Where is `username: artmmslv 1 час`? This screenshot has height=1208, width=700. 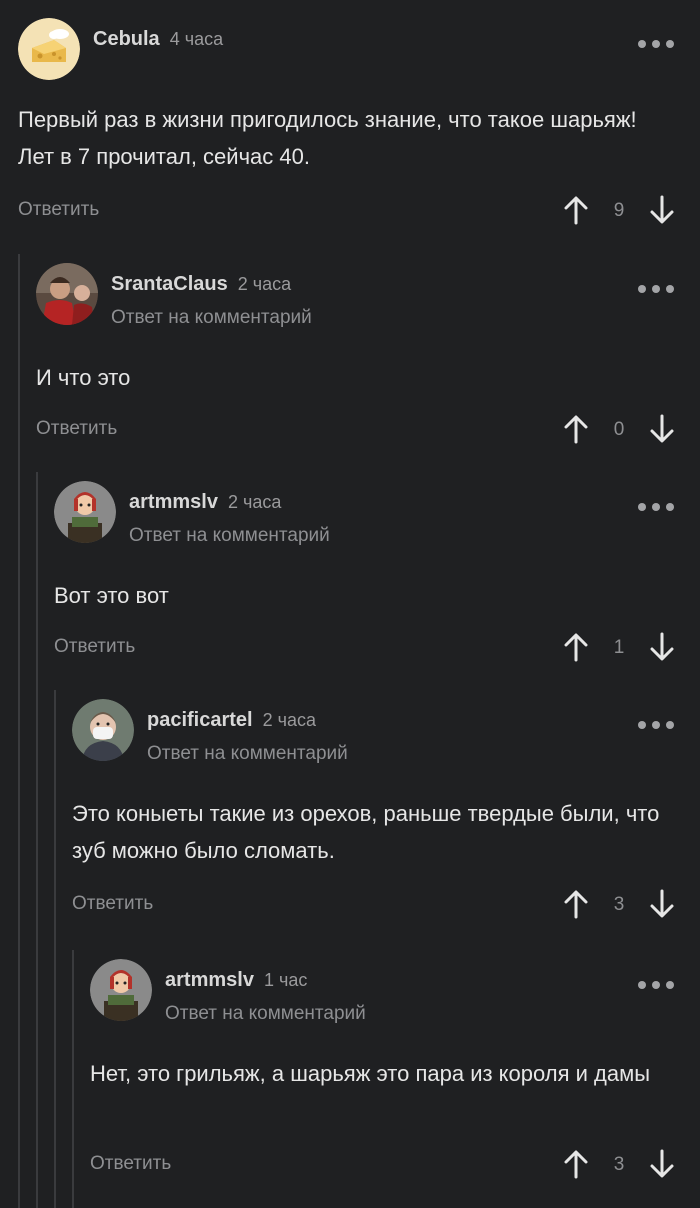 username: artmmslv 1 час is located at coordinates (236, 980).